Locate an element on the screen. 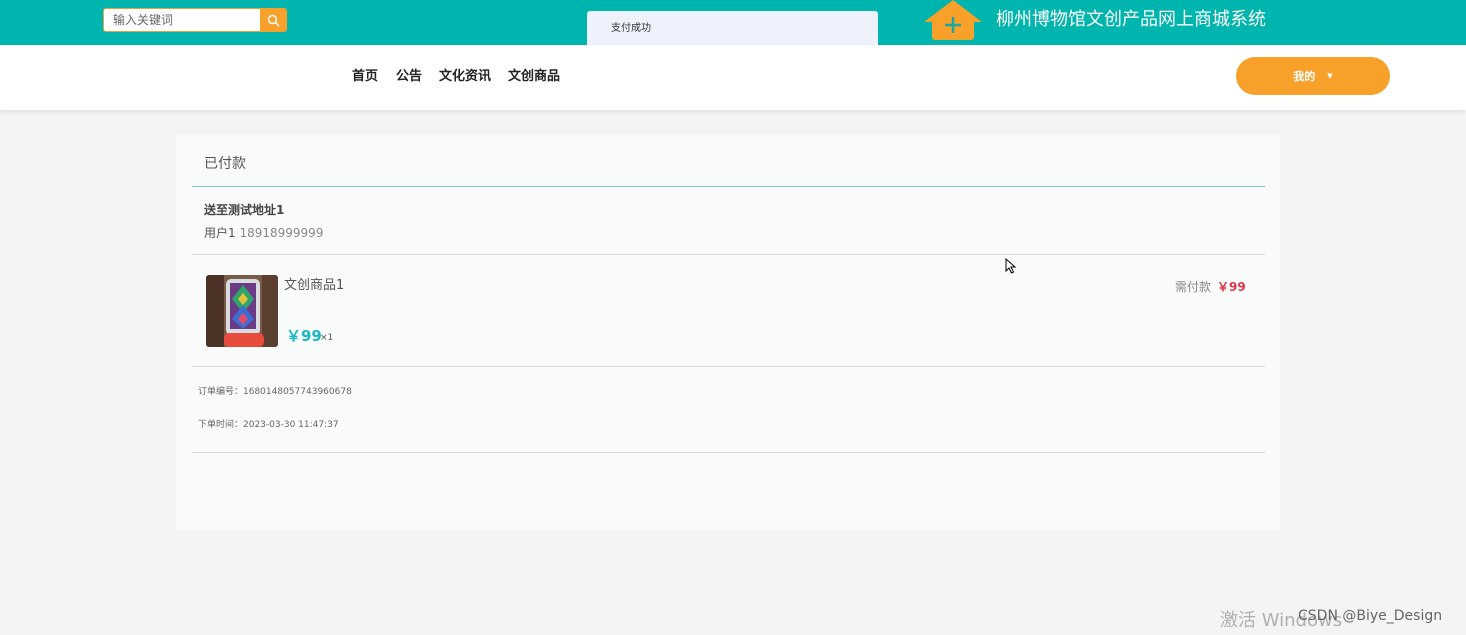  recipient-phone: 18918999999 is located at coordinates (281, 233).